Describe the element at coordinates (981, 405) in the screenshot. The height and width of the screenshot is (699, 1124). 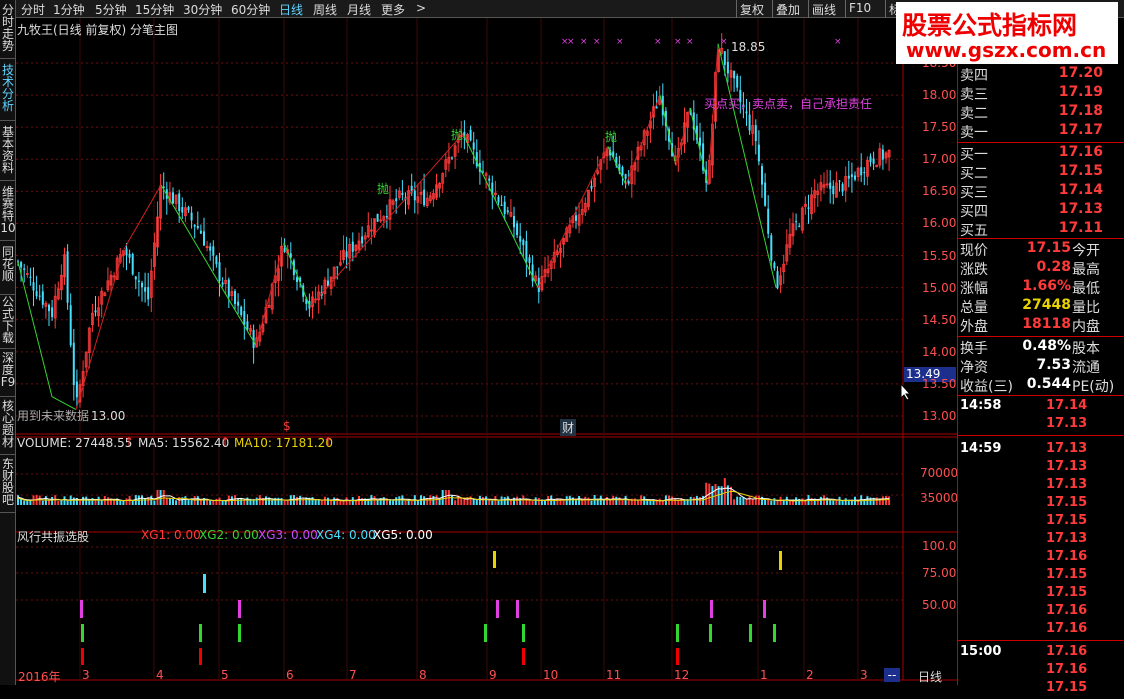
I see `tick-time: 14:58` at that location.